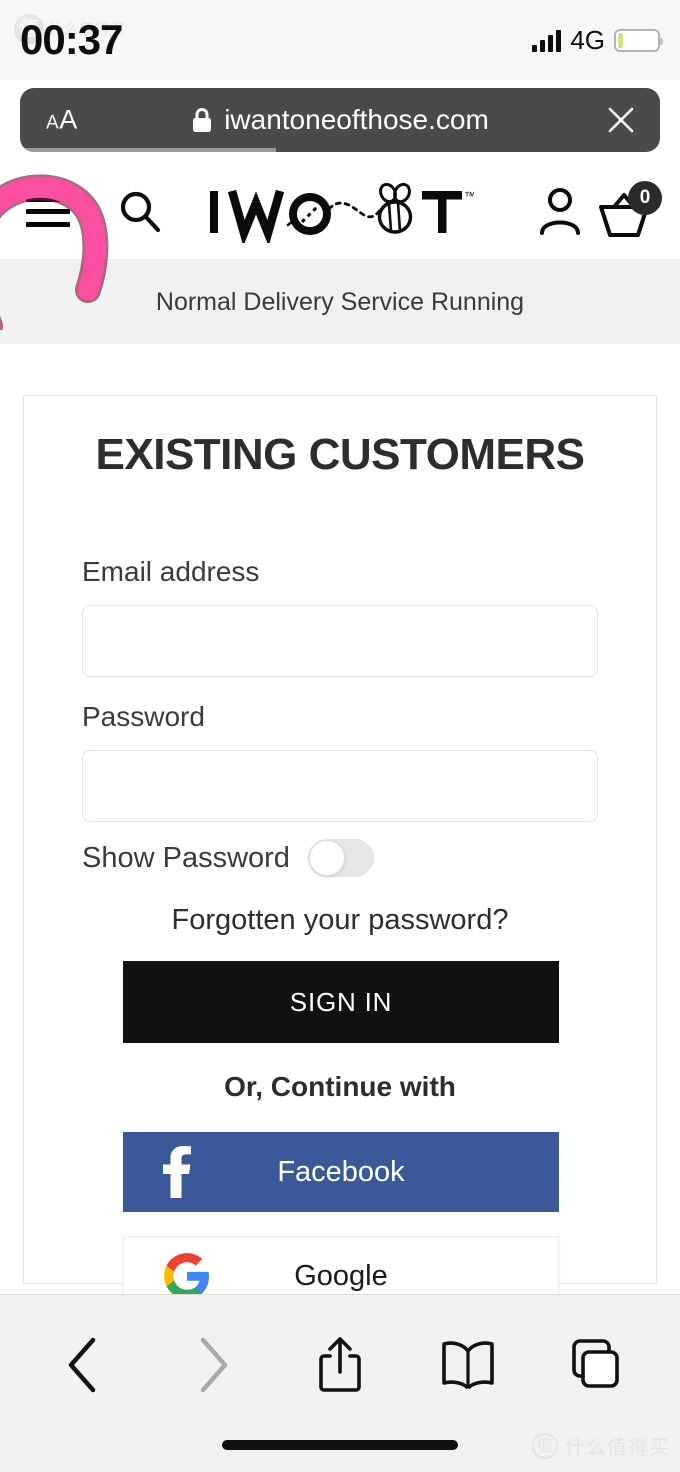 This screenshot has width=680, height=1472. I want to click on browser-address-bar: AA iwantoneofthose.com, so click(340, 120).